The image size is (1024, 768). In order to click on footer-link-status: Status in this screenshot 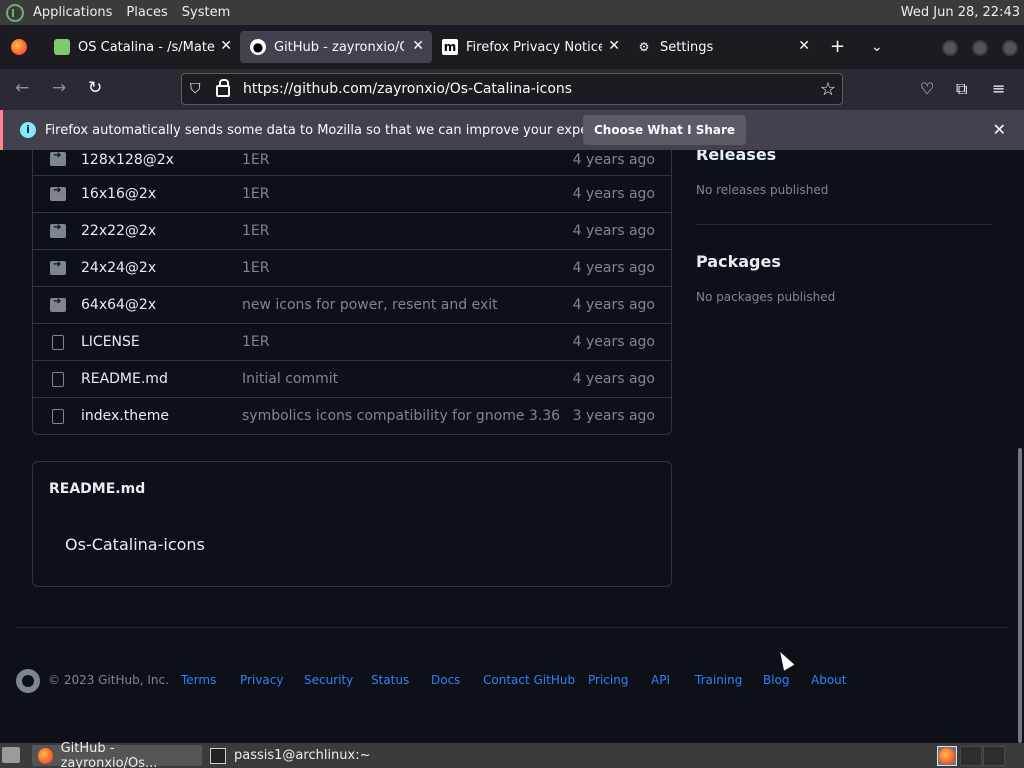, I will do `click(390, 680)`.